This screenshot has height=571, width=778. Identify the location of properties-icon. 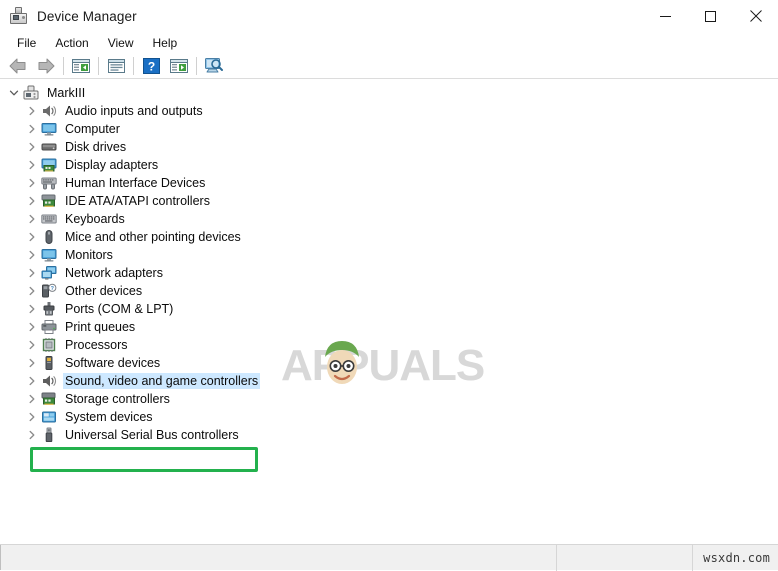
(116, 65).